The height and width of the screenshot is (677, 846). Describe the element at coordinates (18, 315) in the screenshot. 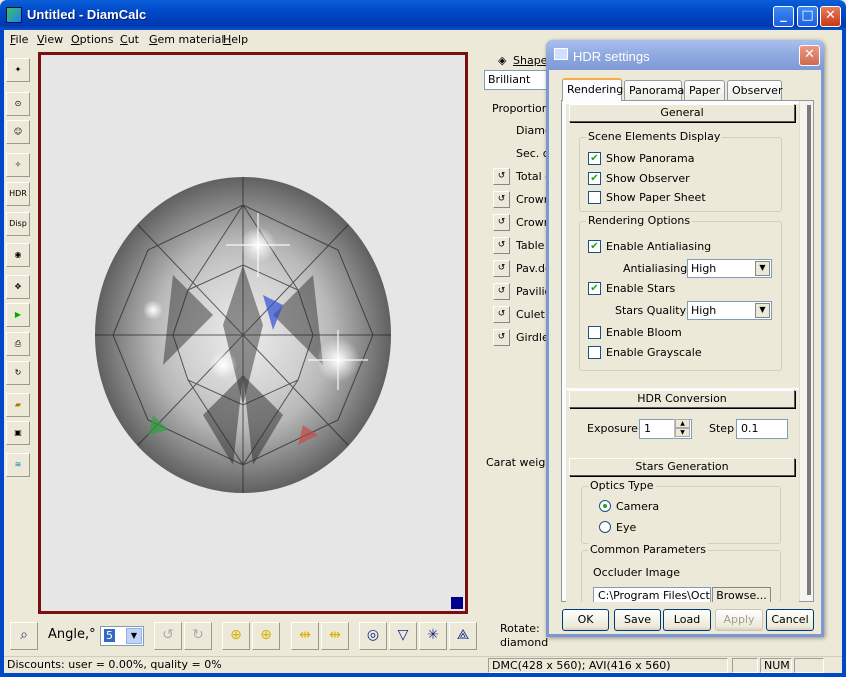

I see `play-icon: ▶` at that location.